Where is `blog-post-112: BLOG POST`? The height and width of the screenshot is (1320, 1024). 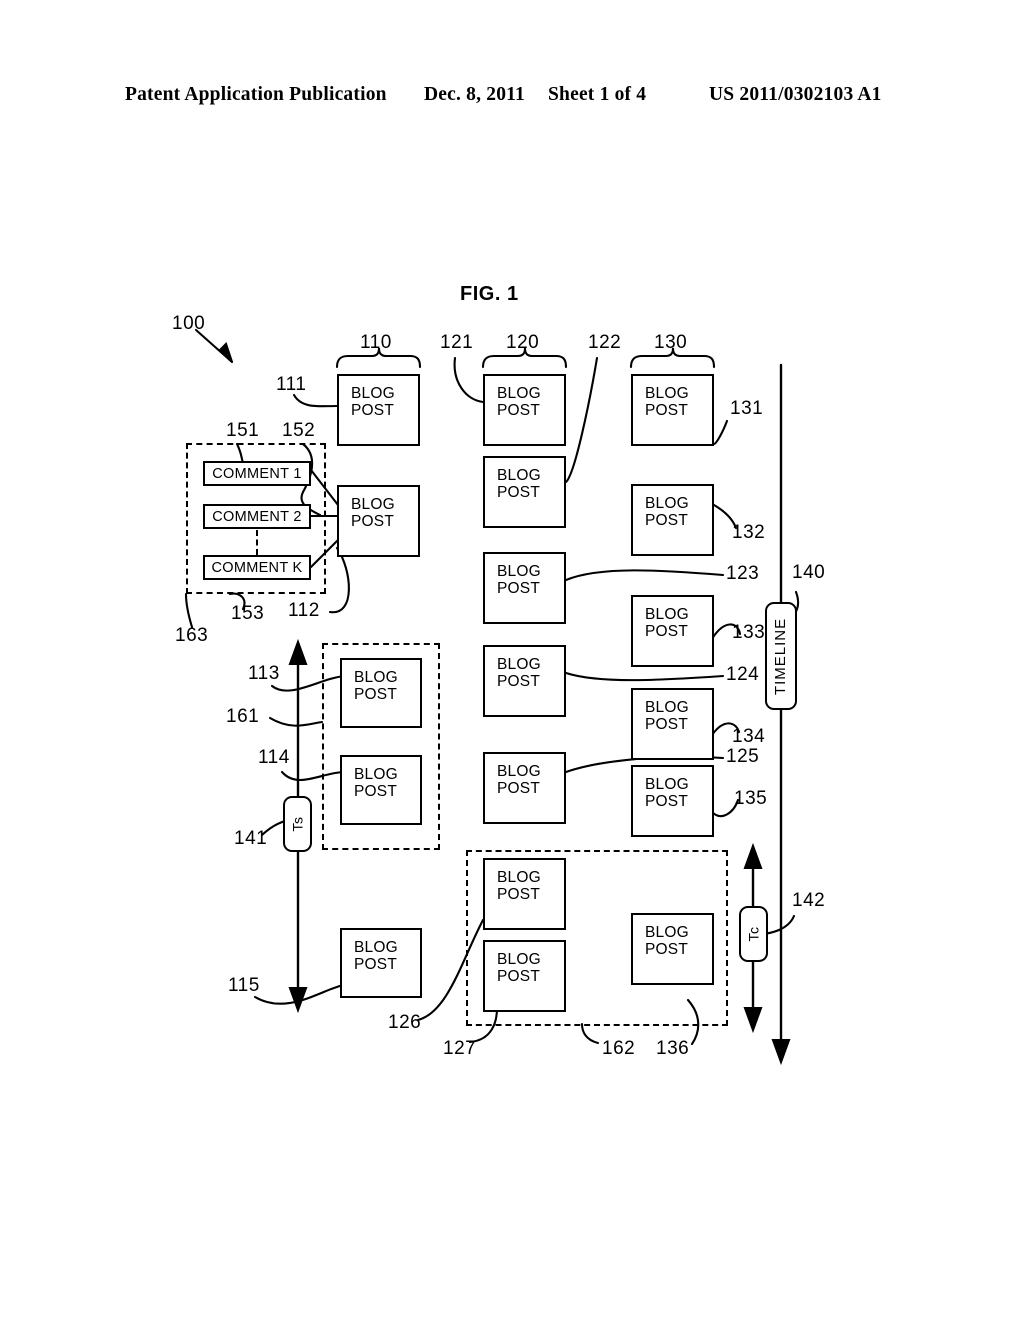
blog-post-112: BLOG POST is located at coordinates (378, 521).